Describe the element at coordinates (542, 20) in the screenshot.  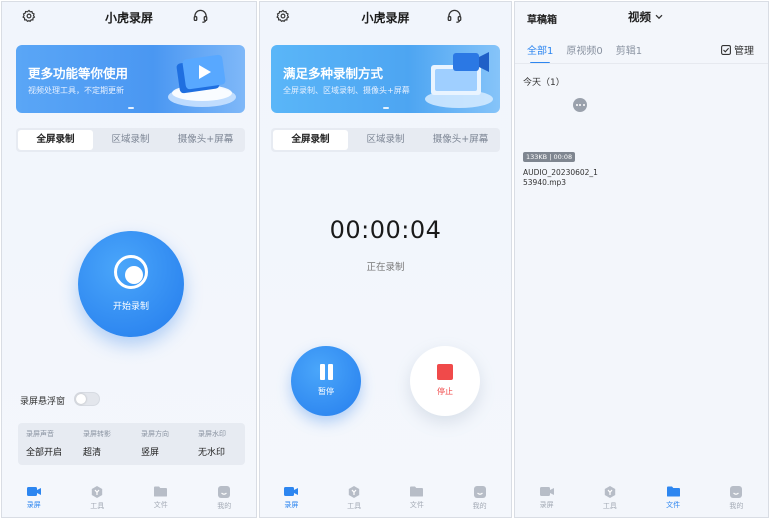
I see `drafts-title: 草稿箱` at that location.